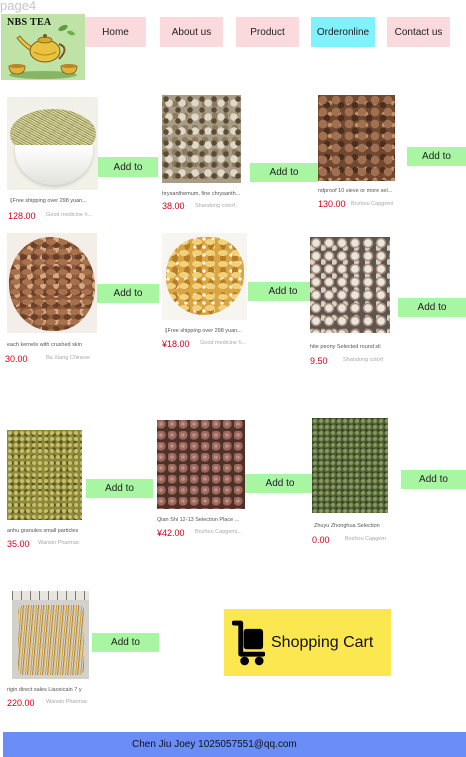  What do you see at coordinates (218, 206) in the screenshot?
I see `product-seller: Shandong colorf..` at bounding box center [218, 206].